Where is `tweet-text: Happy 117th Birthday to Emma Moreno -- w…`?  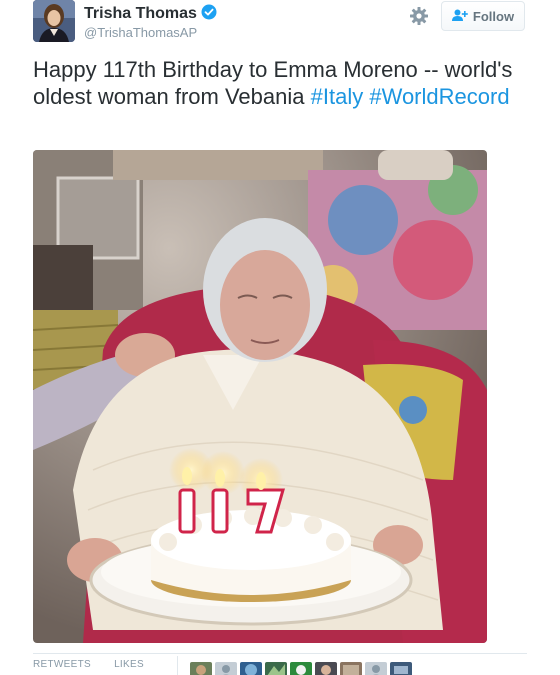
tweet-text: Happy 117th Birthday to Emma Moreno -- w… is located at coordinates (283, 83).